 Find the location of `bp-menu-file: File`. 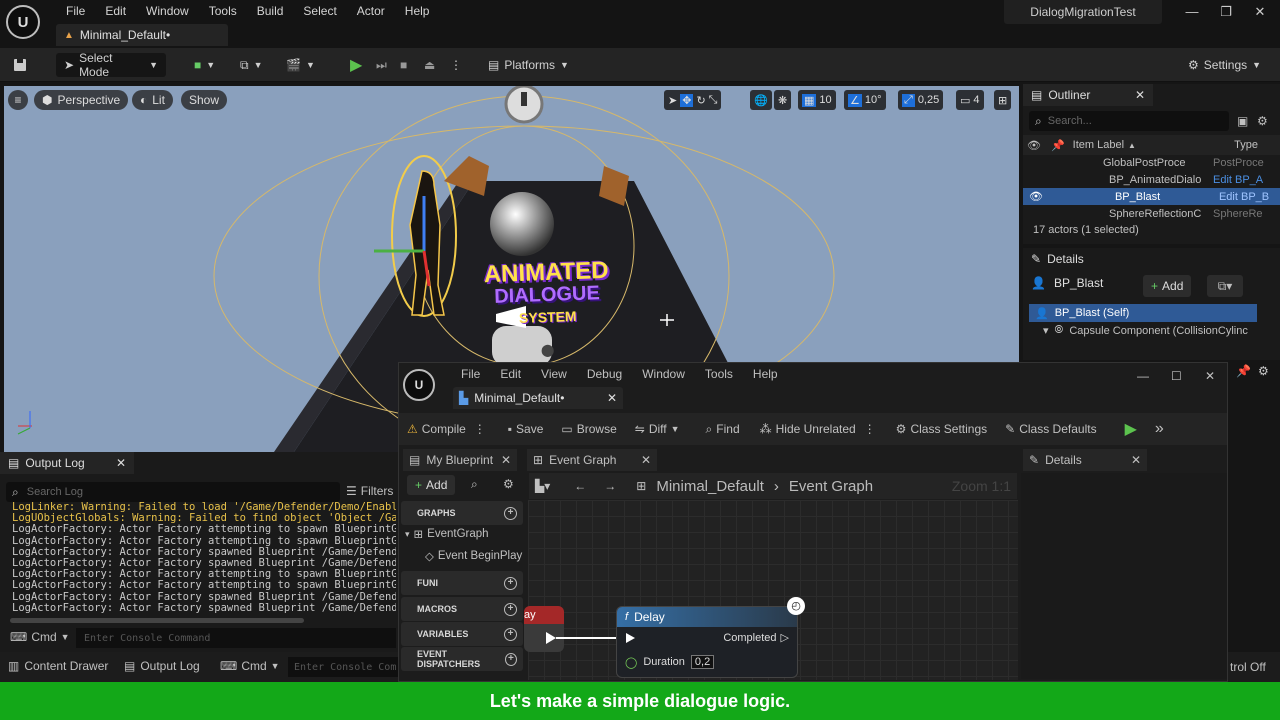

bp-menu-file: File is located at coordinates (470, 374).